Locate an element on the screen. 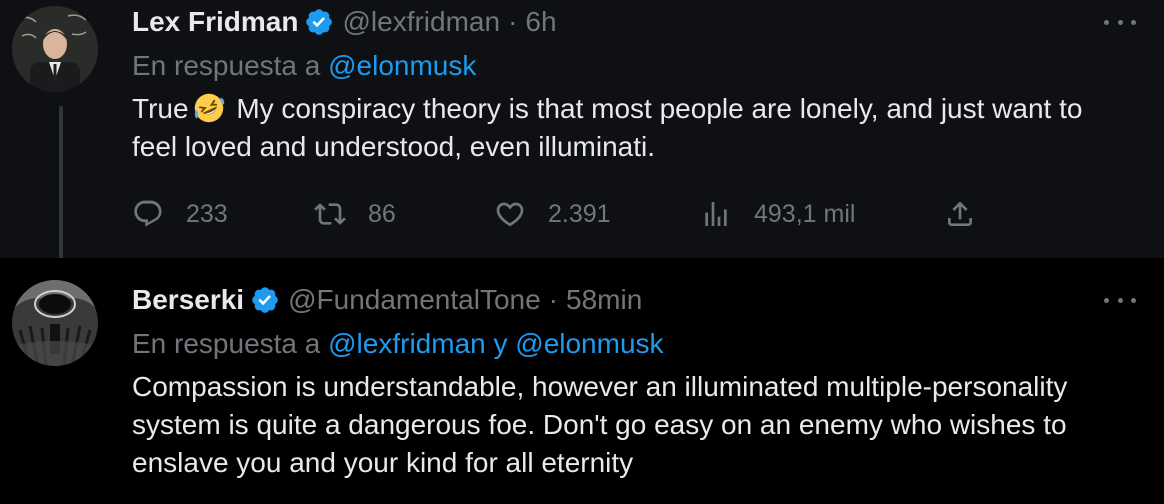  tweet-actions: 233 86 2.391 493,1 mil is located at coordinates (562, 214).